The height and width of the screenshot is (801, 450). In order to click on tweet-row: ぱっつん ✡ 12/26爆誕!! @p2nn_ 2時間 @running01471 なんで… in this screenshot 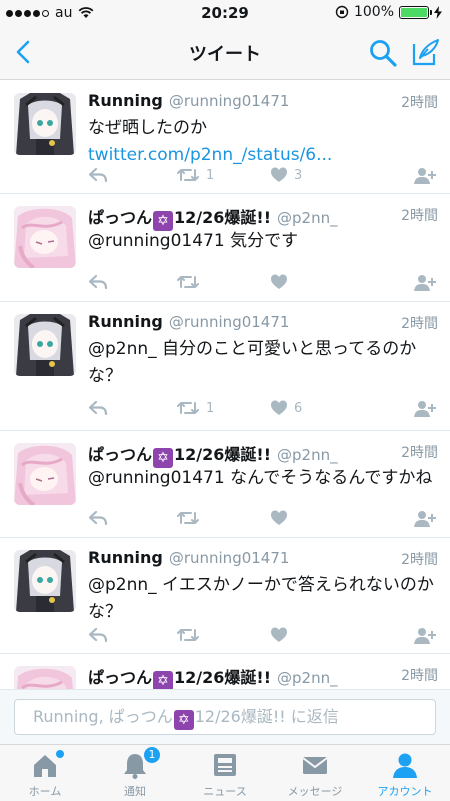, I will do `click(225, 484)`.